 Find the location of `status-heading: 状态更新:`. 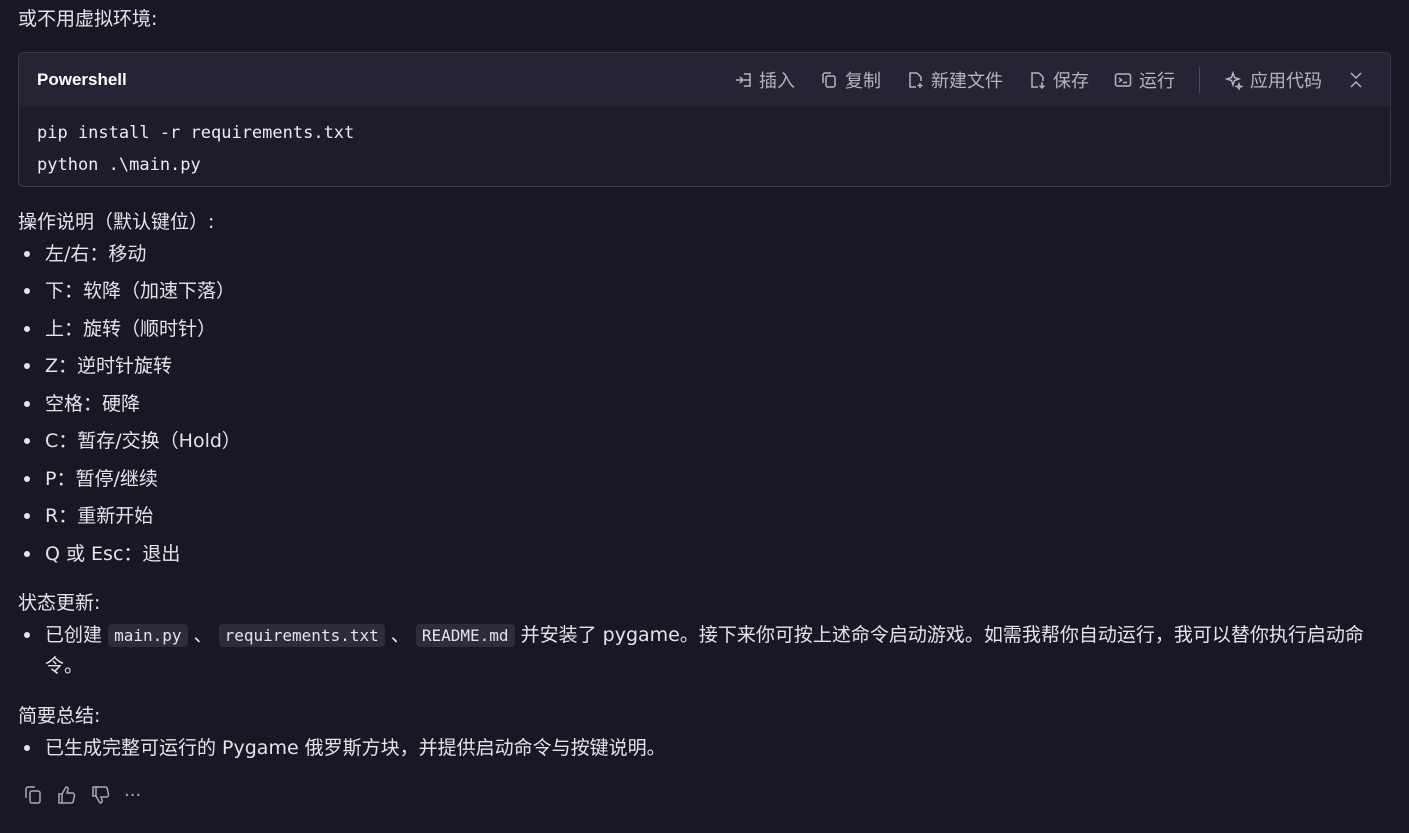

status-heading: 状态更新: is located at coordinates (59, 603).